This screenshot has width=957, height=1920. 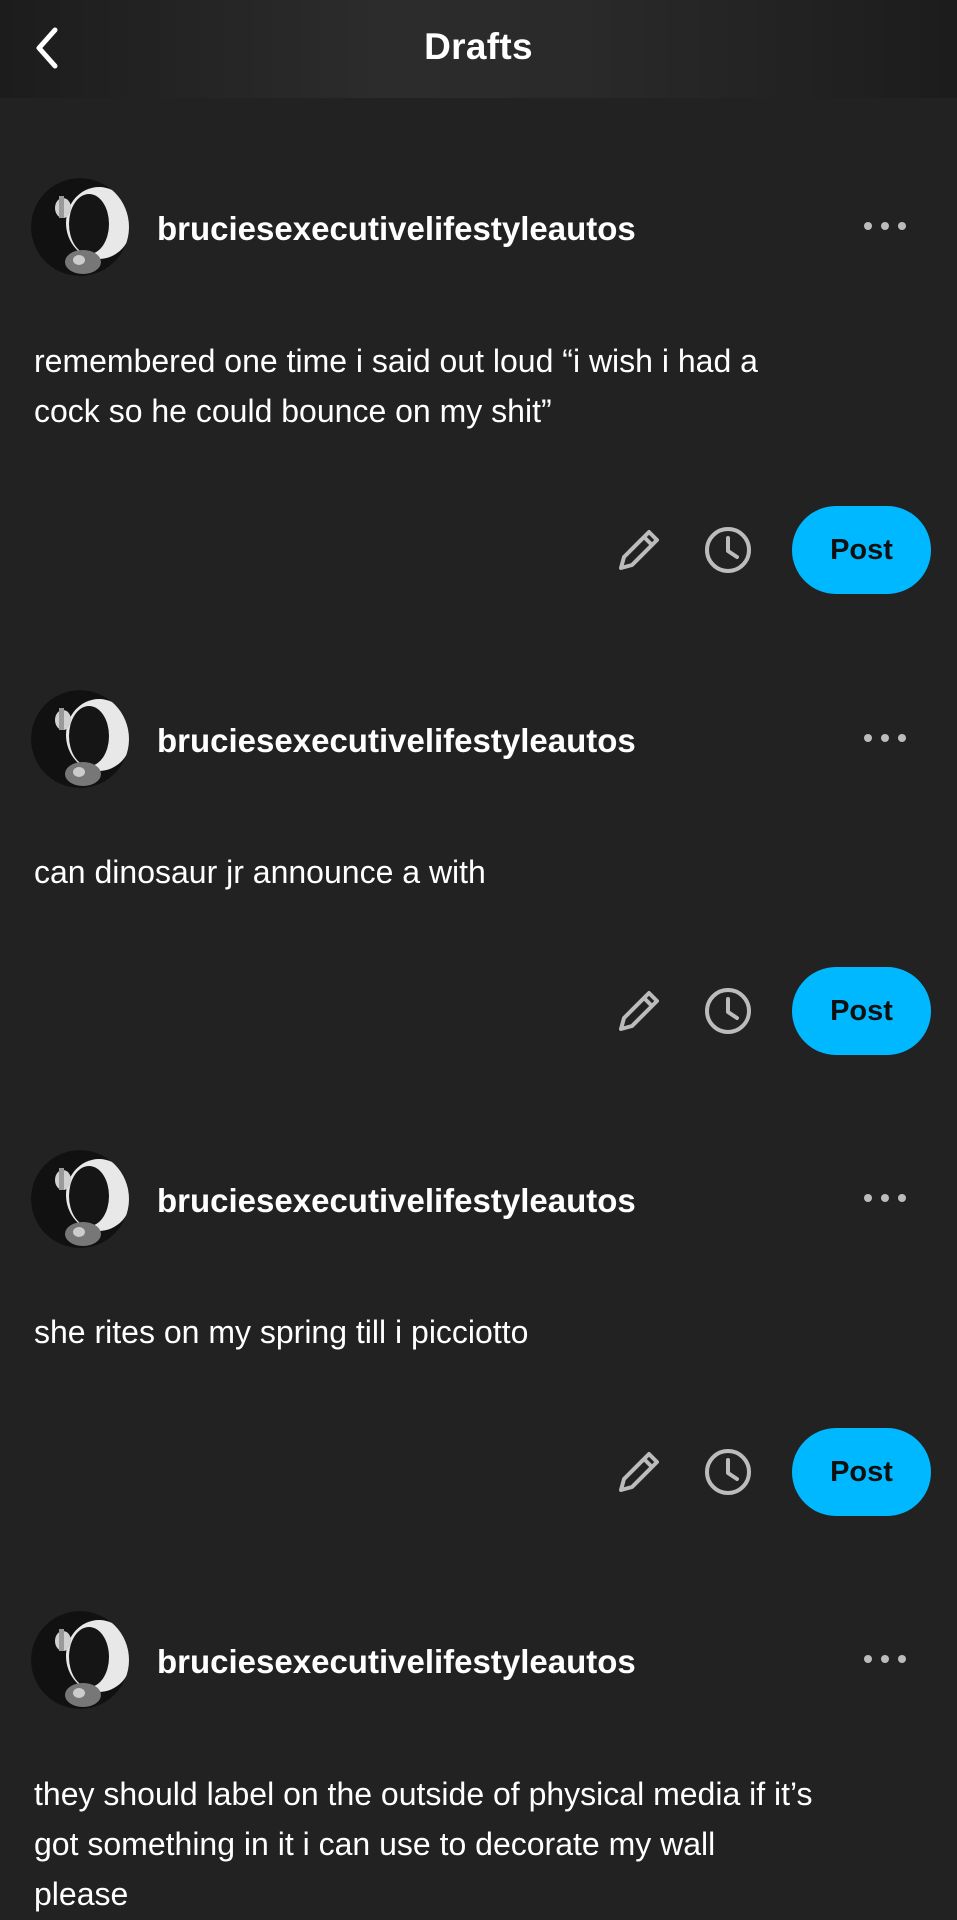 I want to click on draft-text-line: she rites on my spring till i picciotto, so click(x=281, y=1332).